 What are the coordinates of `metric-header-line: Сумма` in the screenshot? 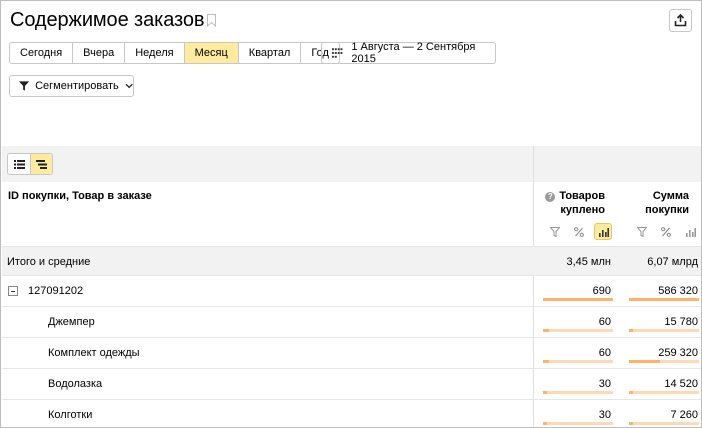 It's located at (670, 196).